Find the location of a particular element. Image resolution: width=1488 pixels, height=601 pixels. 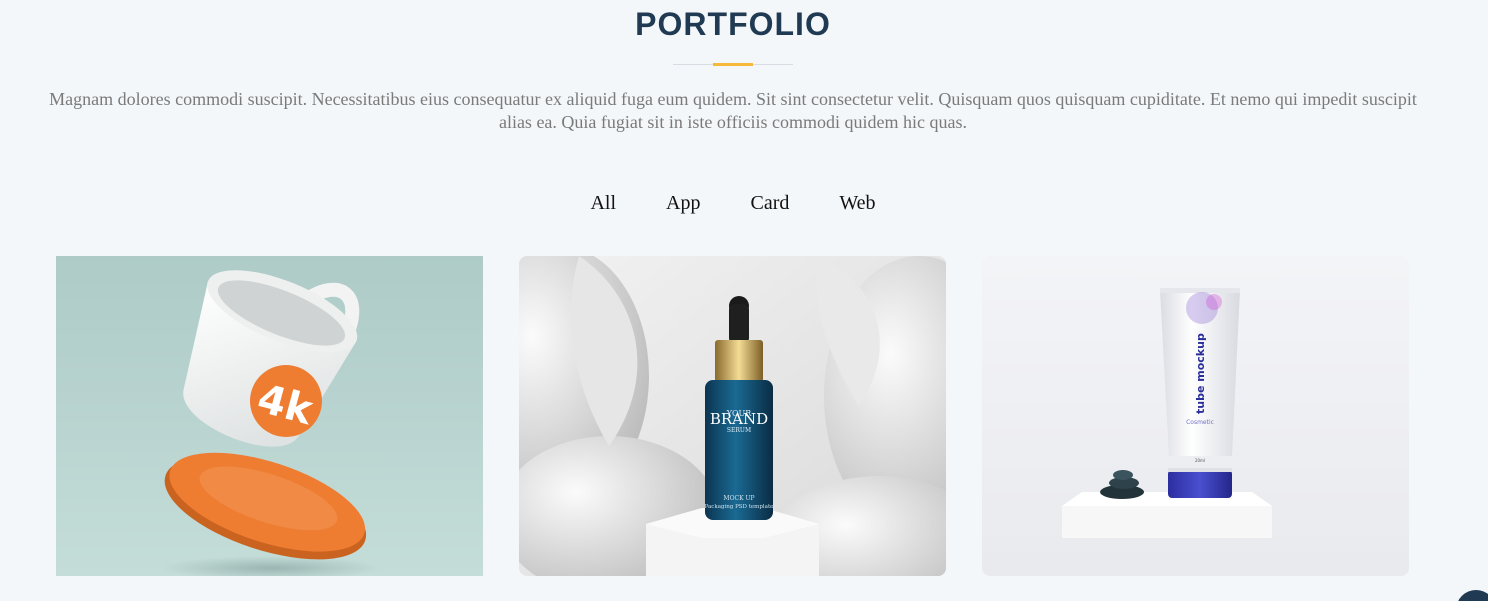

bottle-mock-line2: Packaging PSD template is located at coordinates (739, 507).